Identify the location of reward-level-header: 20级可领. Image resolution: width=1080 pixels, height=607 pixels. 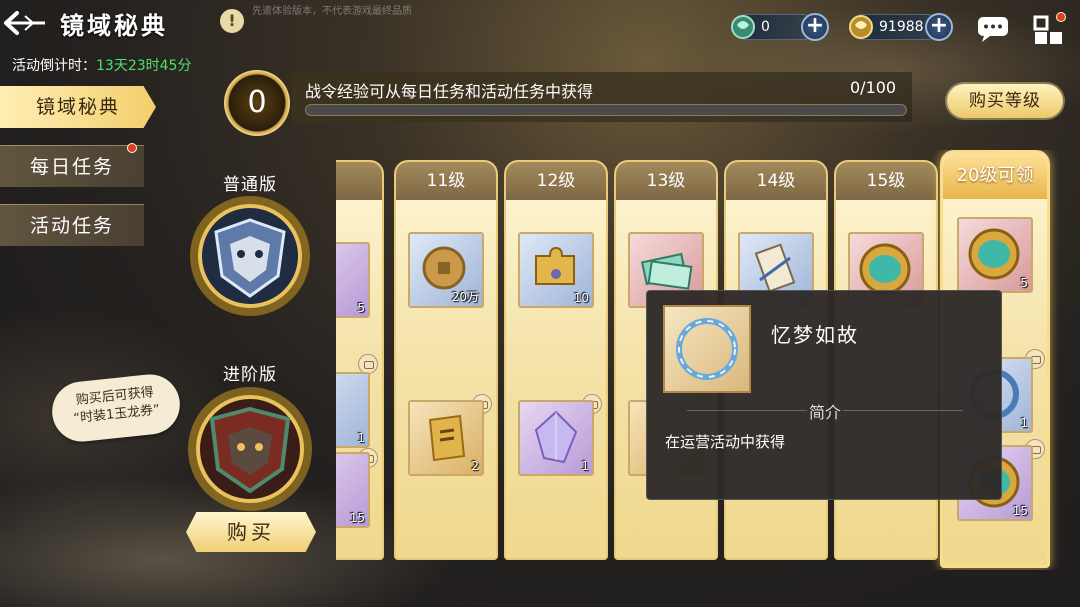
(995, 176).